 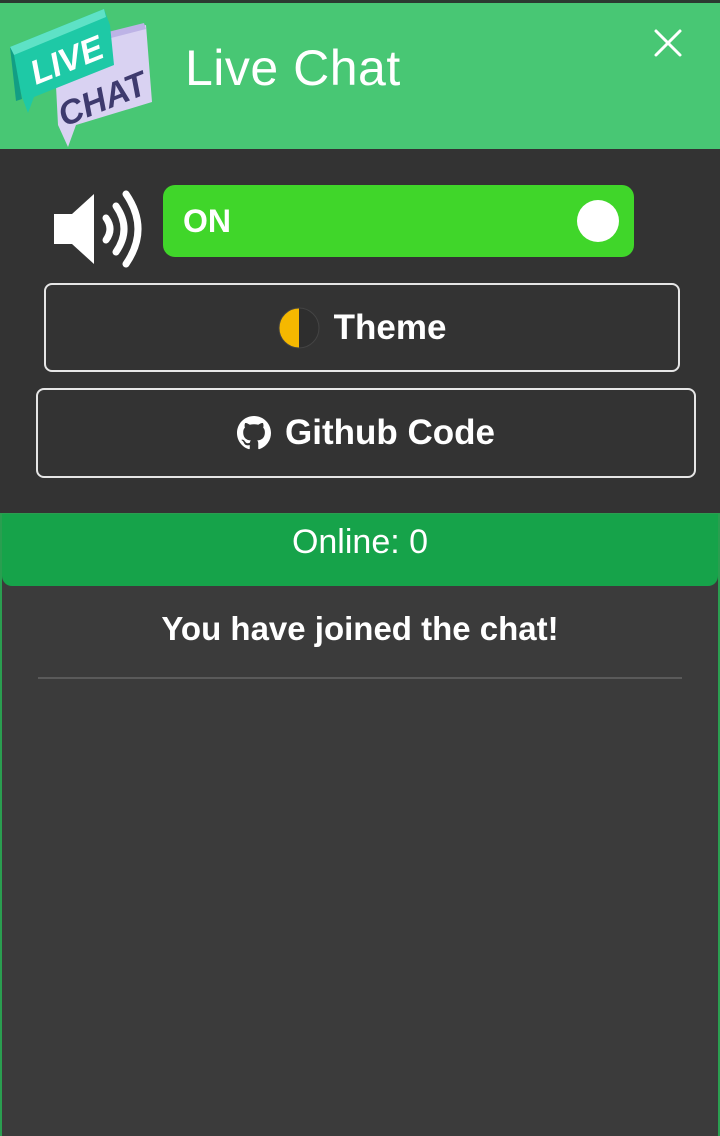 I want to click on system-message: You have joined the chat!, so click(x=360, y=628).